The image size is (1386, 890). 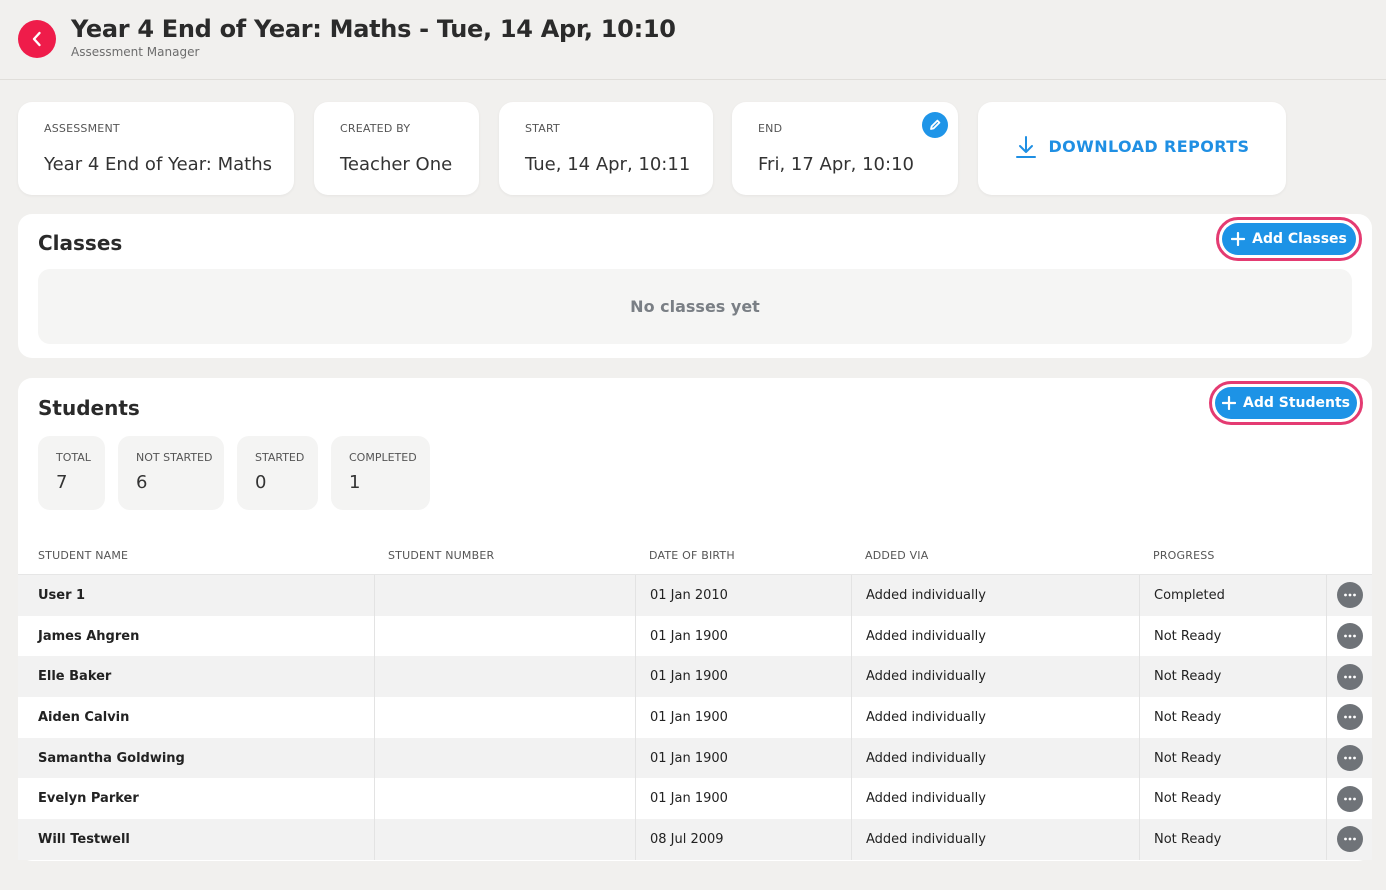 I want to click on stat-value: 7, so click(x=62, y=482).